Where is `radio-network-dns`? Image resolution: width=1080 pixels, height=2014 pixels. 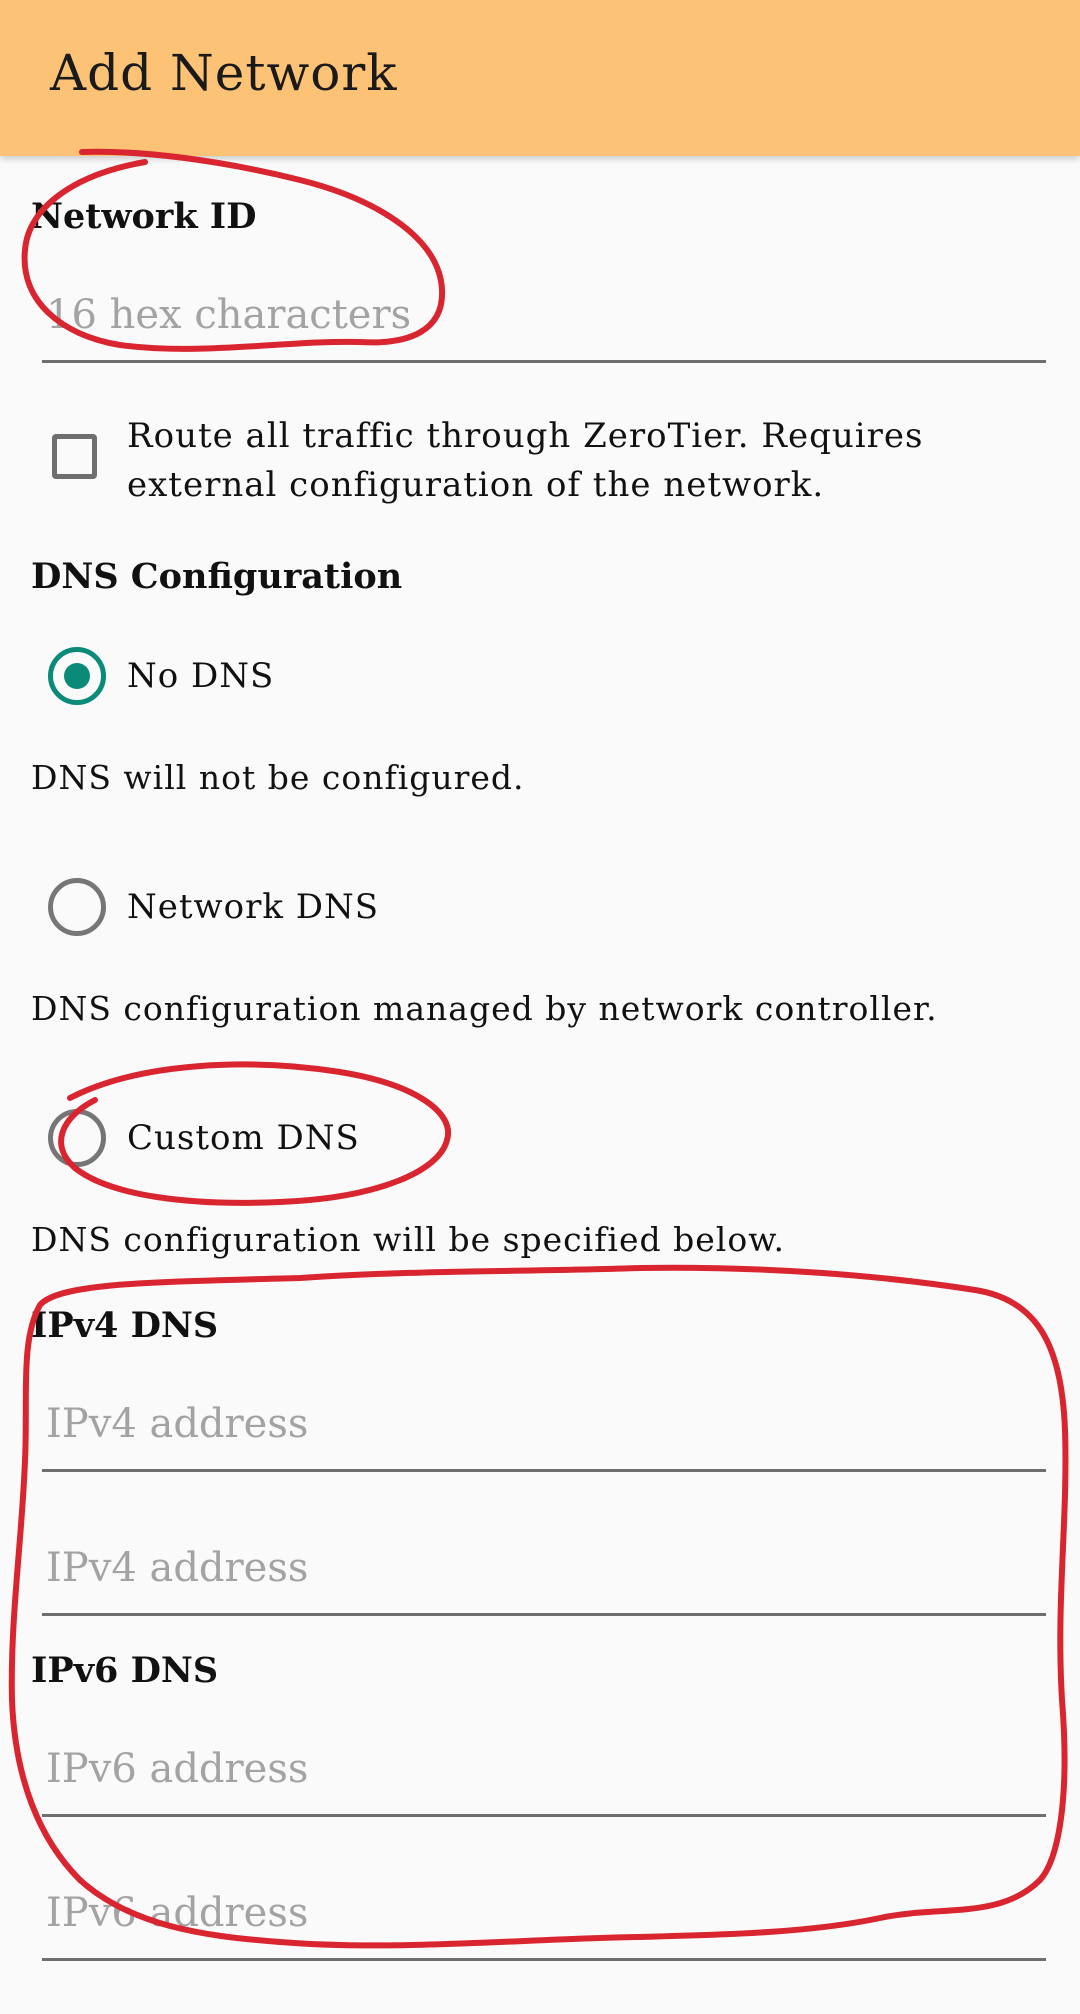 radio-network-dns is located at coordinates (77, 907).